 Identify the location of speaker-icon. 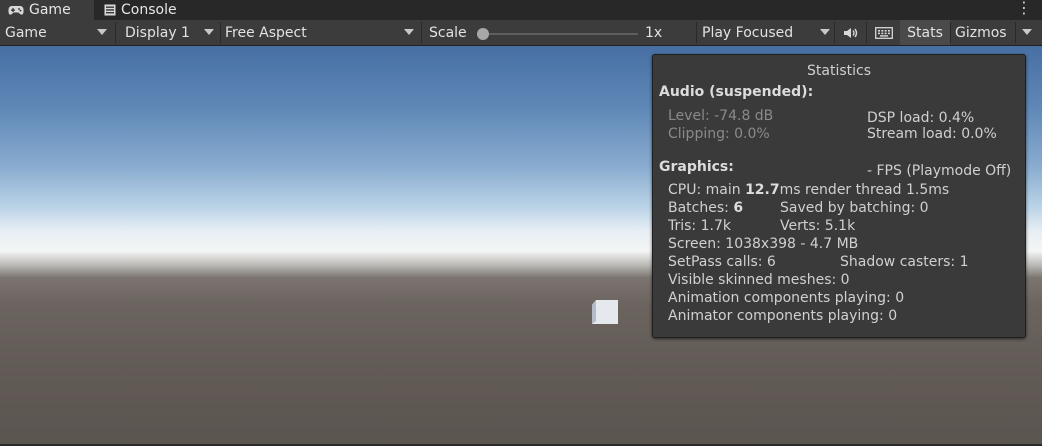
(851, 33).